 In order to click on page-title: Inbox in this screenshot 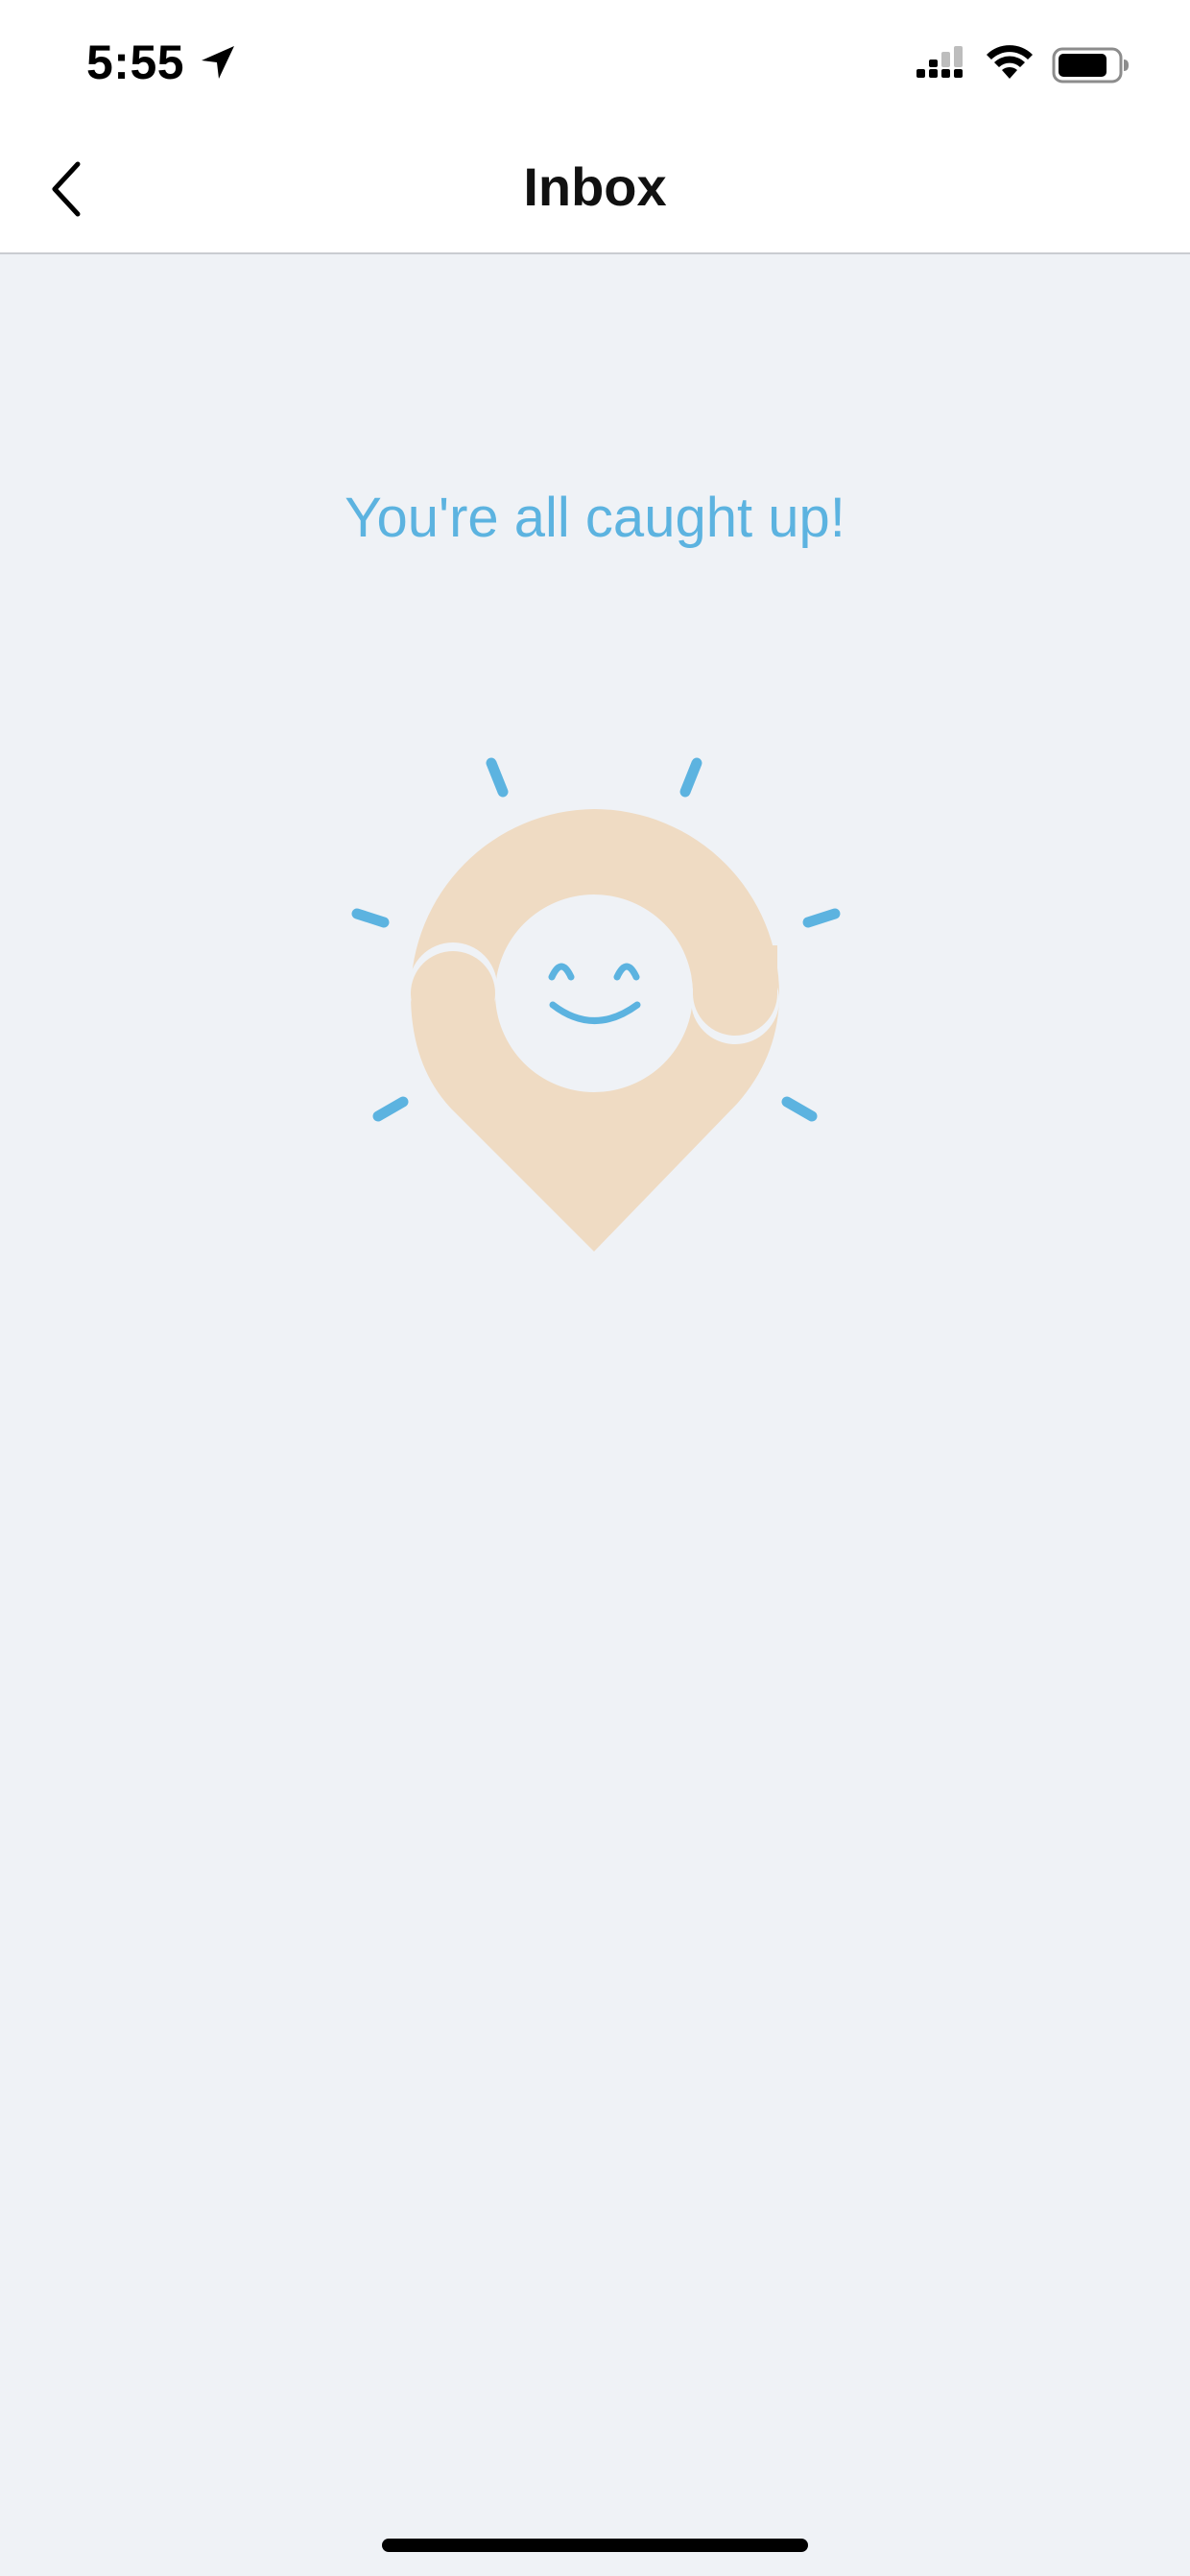, I will do `click(595, 186)`.